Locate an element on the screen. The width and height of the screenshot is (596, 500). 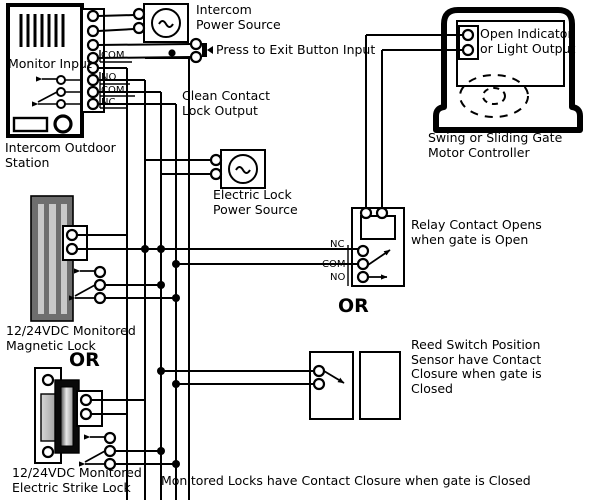
intercom-terminal-label-com-2: COM is located at coordinates (113, 90).